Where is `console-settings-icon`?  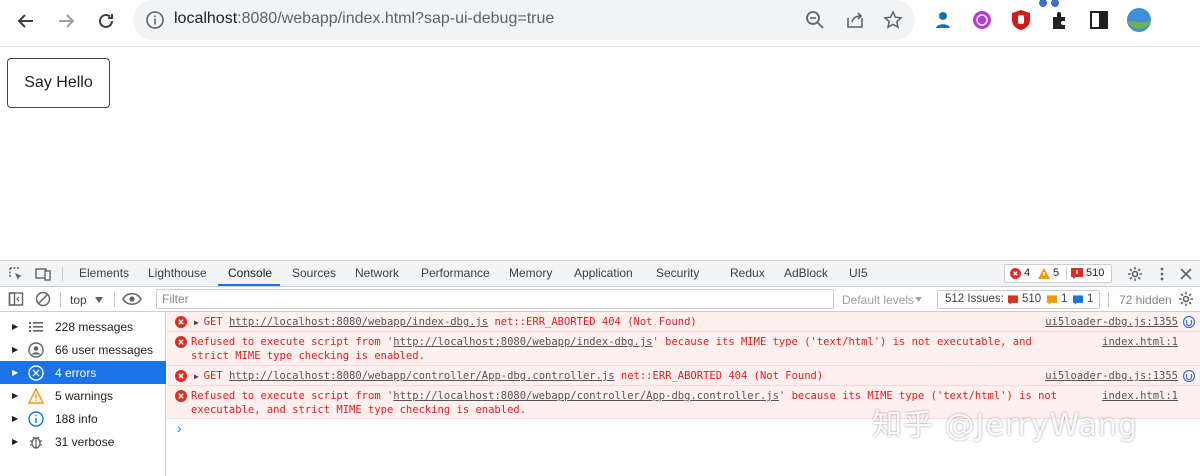
console-settings-icon is located at coordinates (1186, 299).